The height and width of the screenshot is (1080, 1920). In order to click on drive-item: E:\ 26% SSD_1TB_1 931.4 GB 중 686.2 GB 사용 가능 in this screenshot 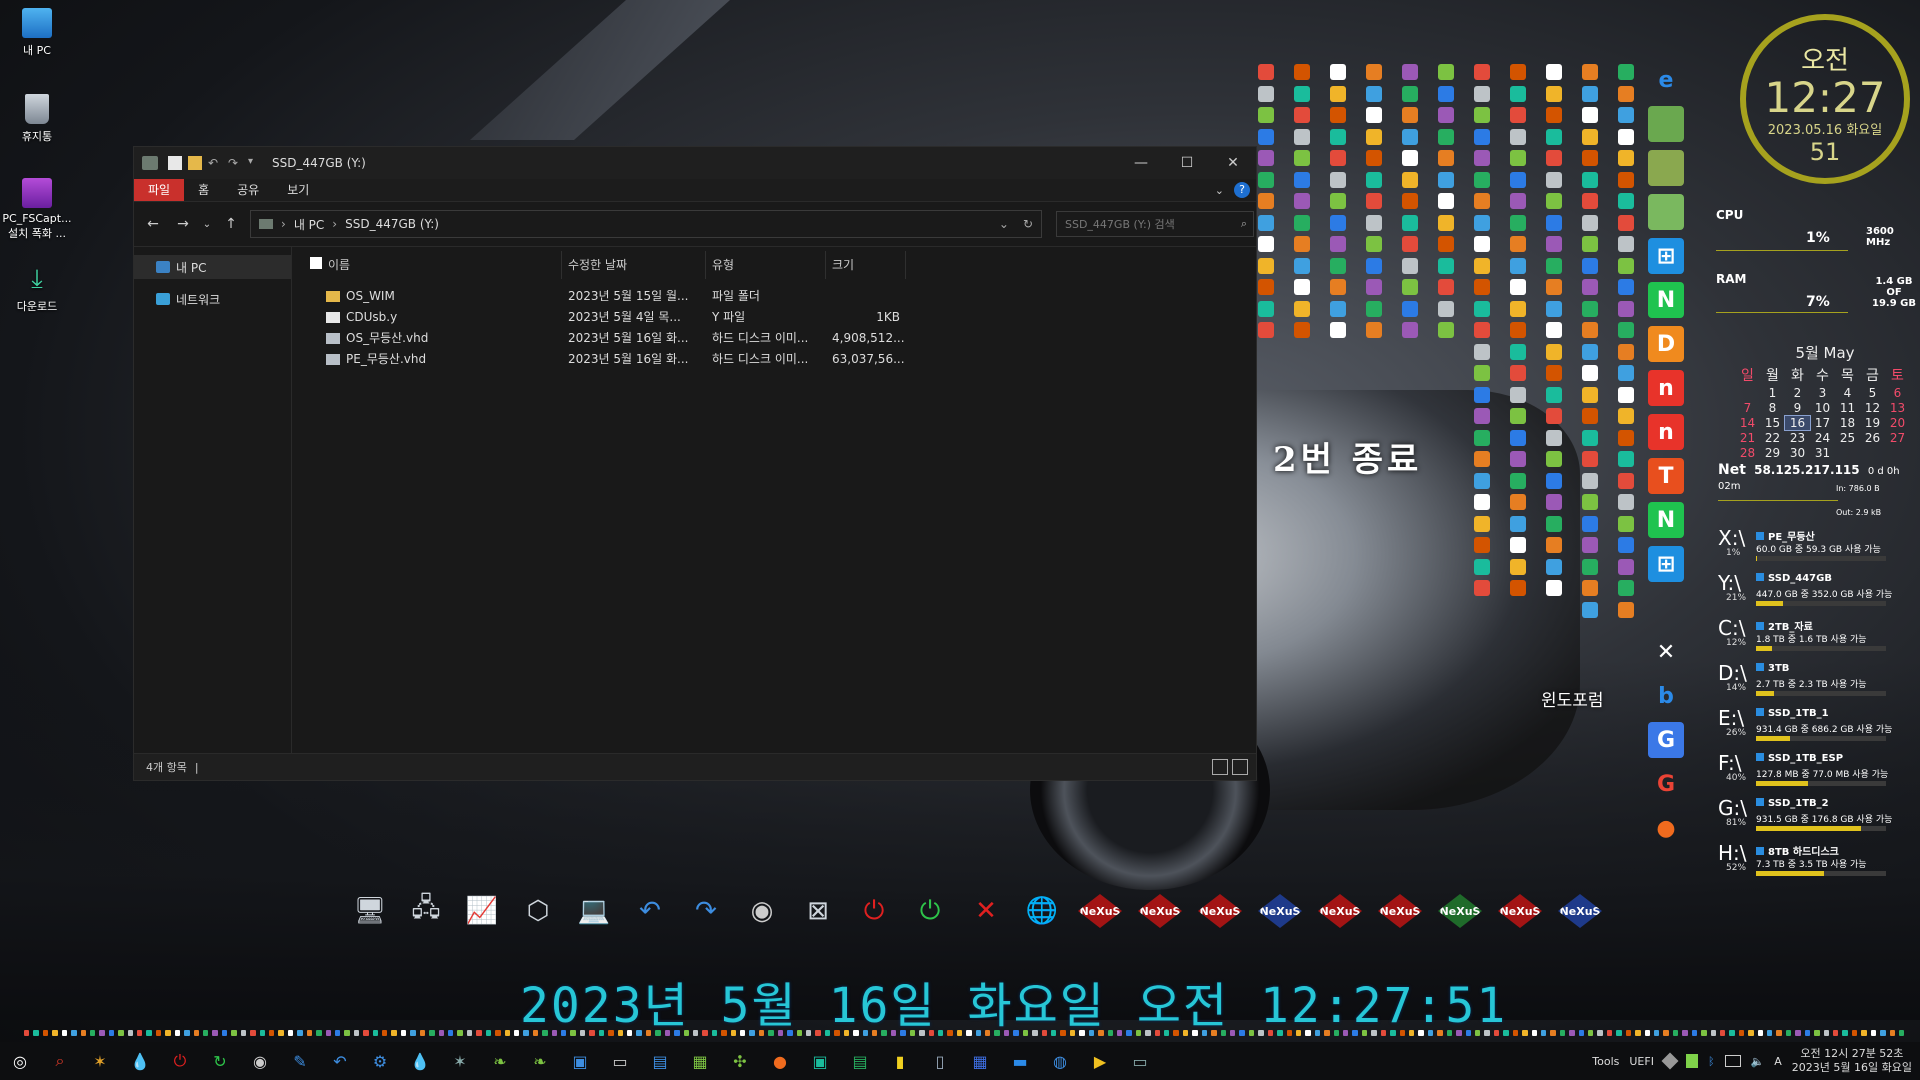, I will do `click(1818, 727)`.